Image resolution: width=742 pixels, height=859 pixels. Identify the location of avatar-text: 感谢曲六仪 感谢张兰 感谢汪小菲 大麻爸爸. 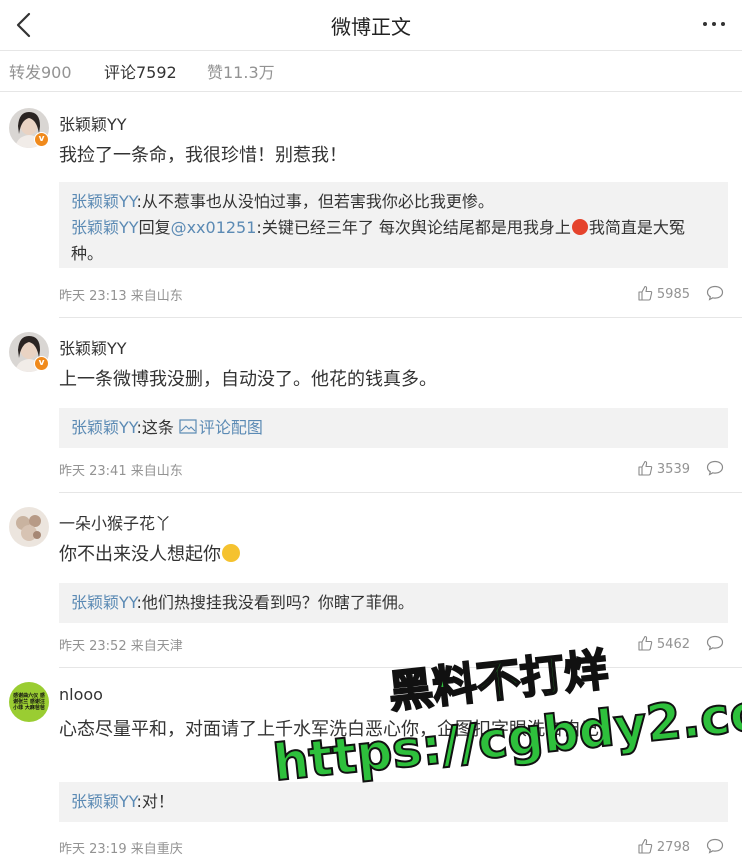
(29, 702).